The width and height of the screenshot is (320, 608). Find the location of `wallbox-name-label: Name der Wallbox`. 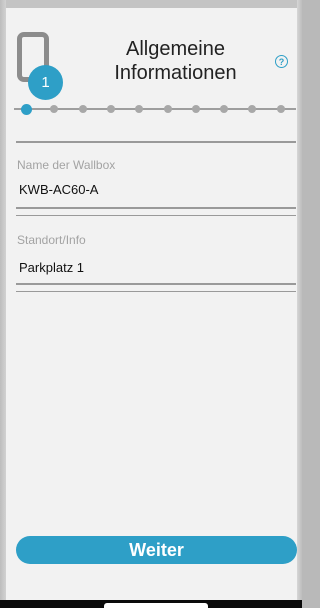

wallbox-name-label: Name der Wallbox is located at coordinates (66, 165).